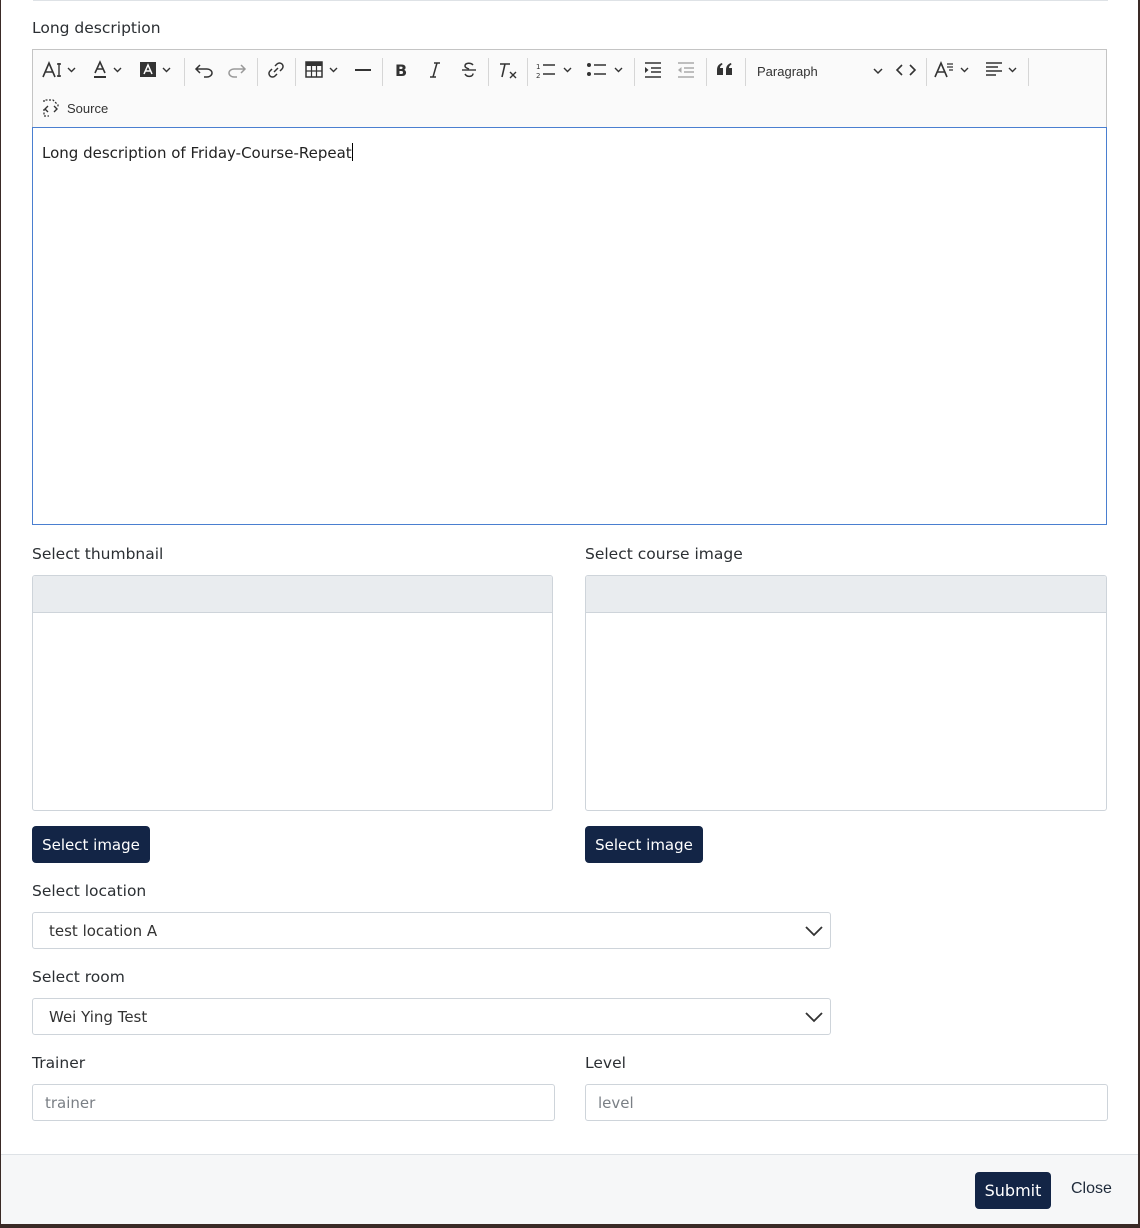  What do you see at coordinates (725, 70) in the screenshot?
I see `blockquote-icon` at bounding box center [725, 70].